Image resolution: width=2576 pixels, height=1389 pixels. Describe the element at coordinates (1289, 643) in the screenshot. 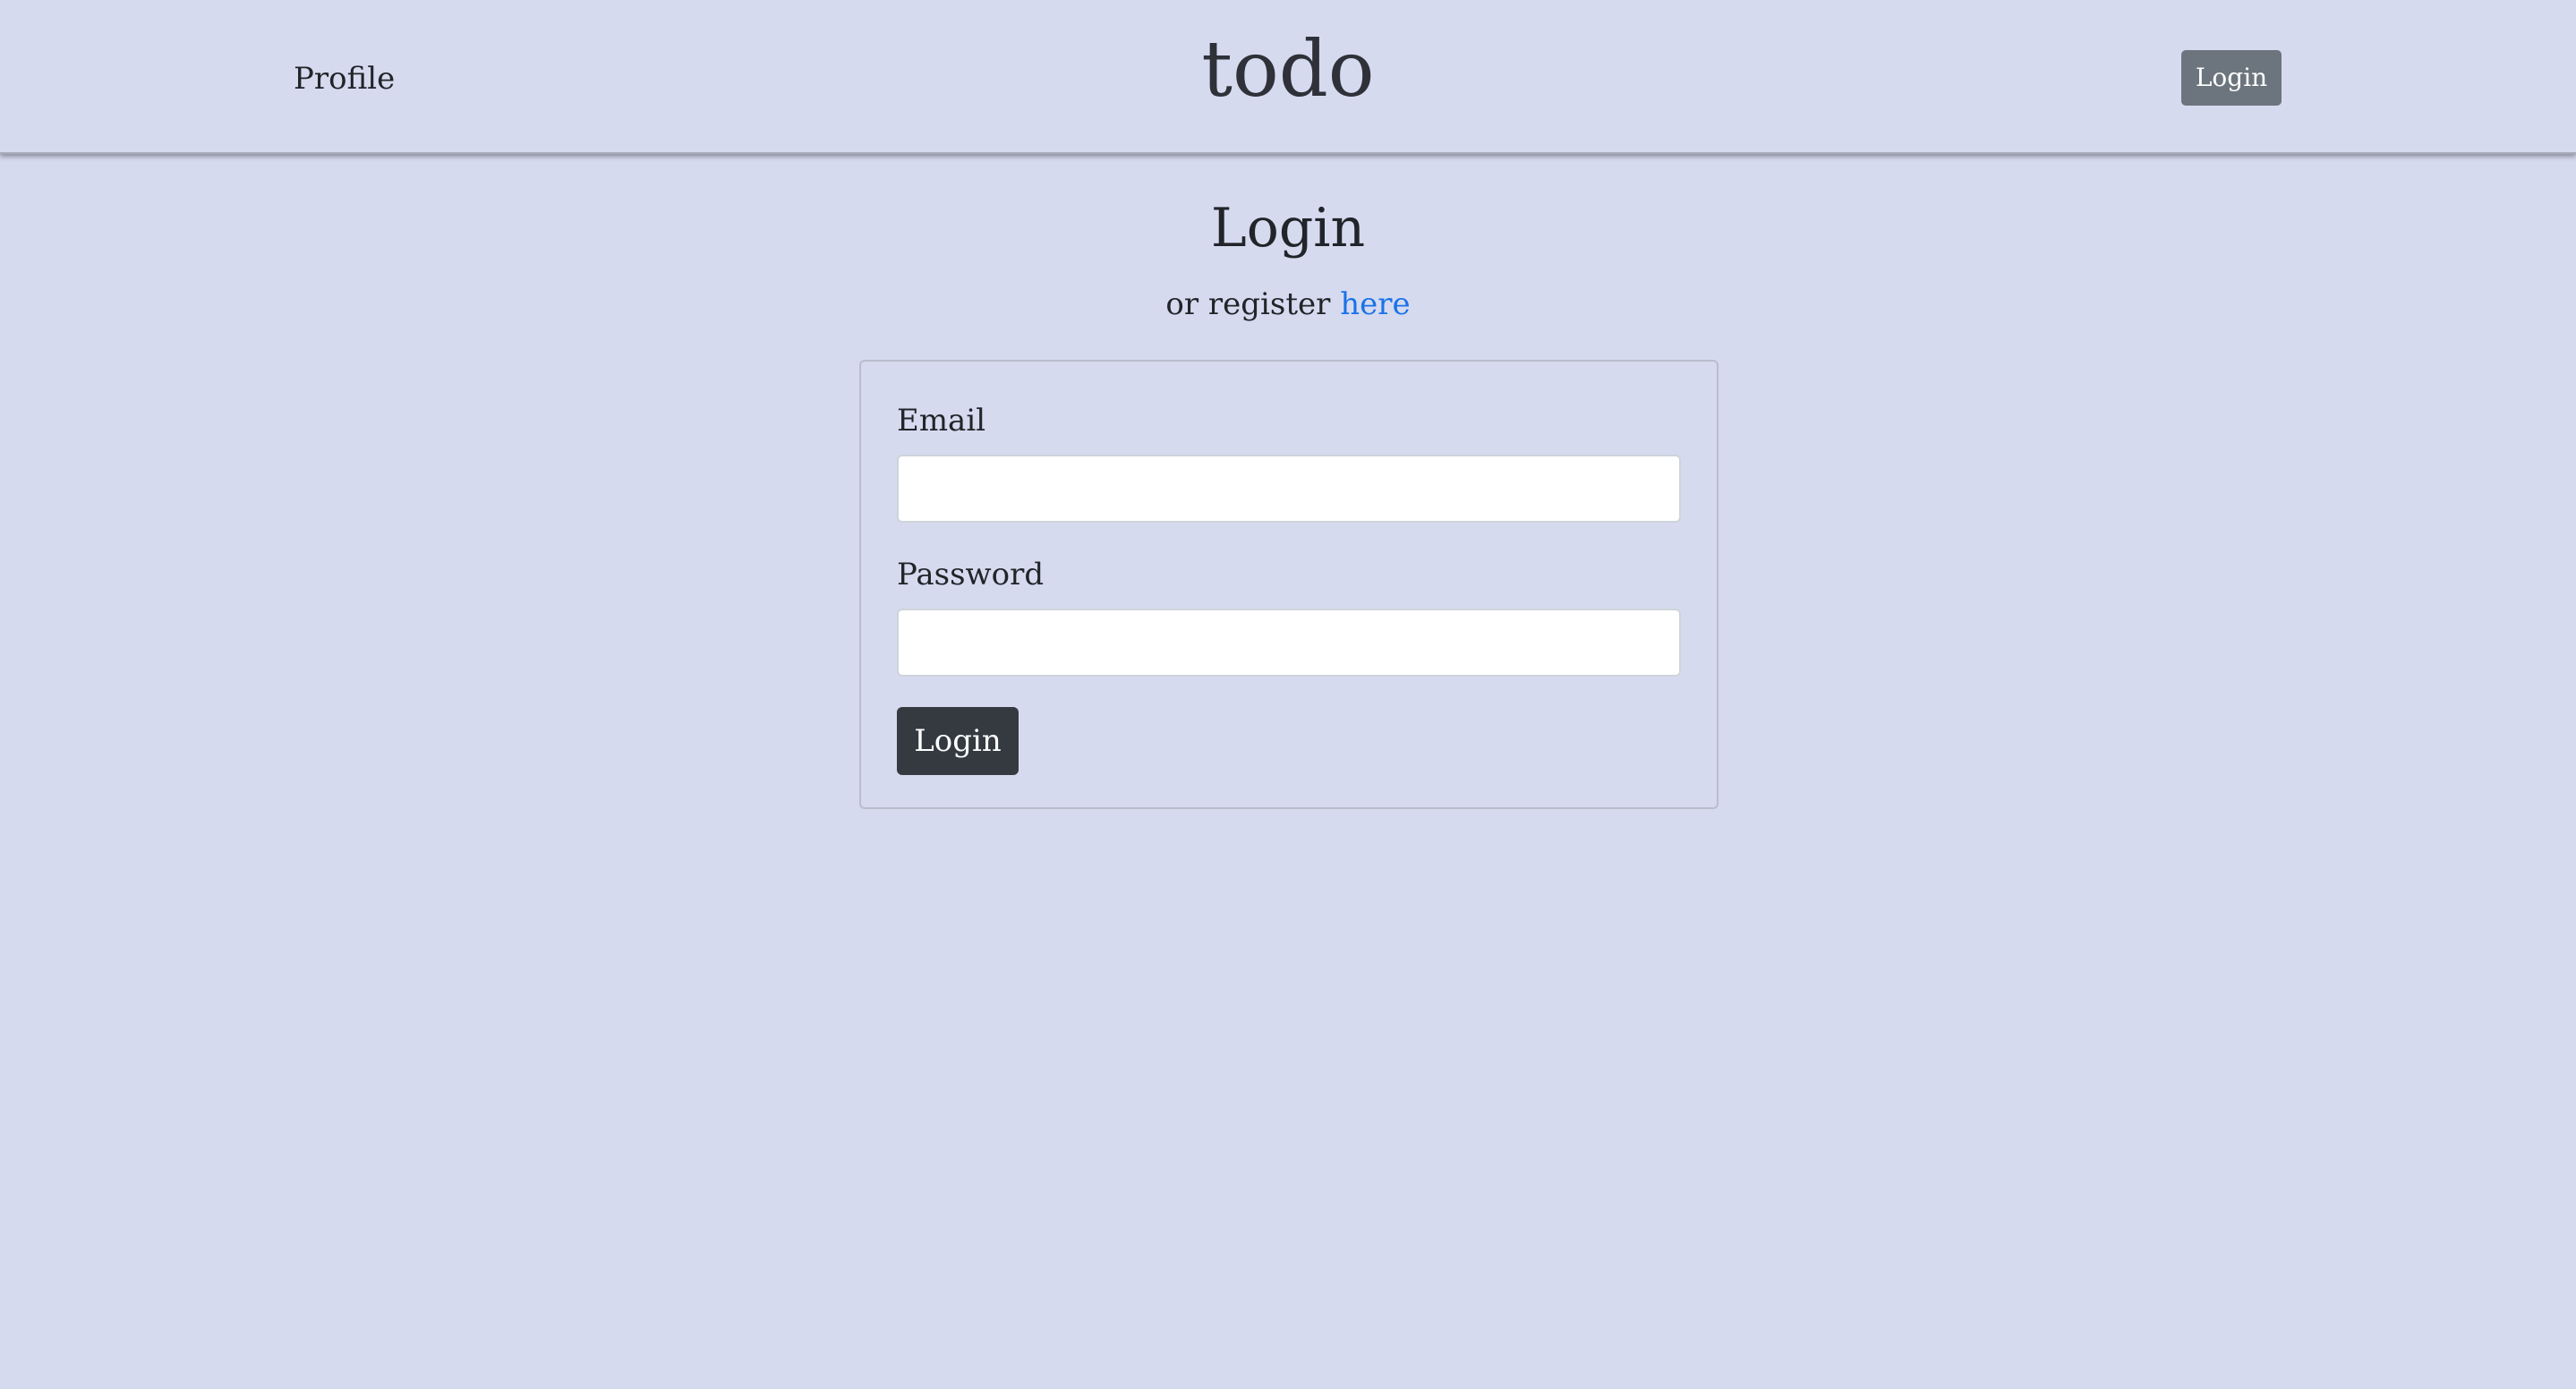

I see `password-field` at that location.